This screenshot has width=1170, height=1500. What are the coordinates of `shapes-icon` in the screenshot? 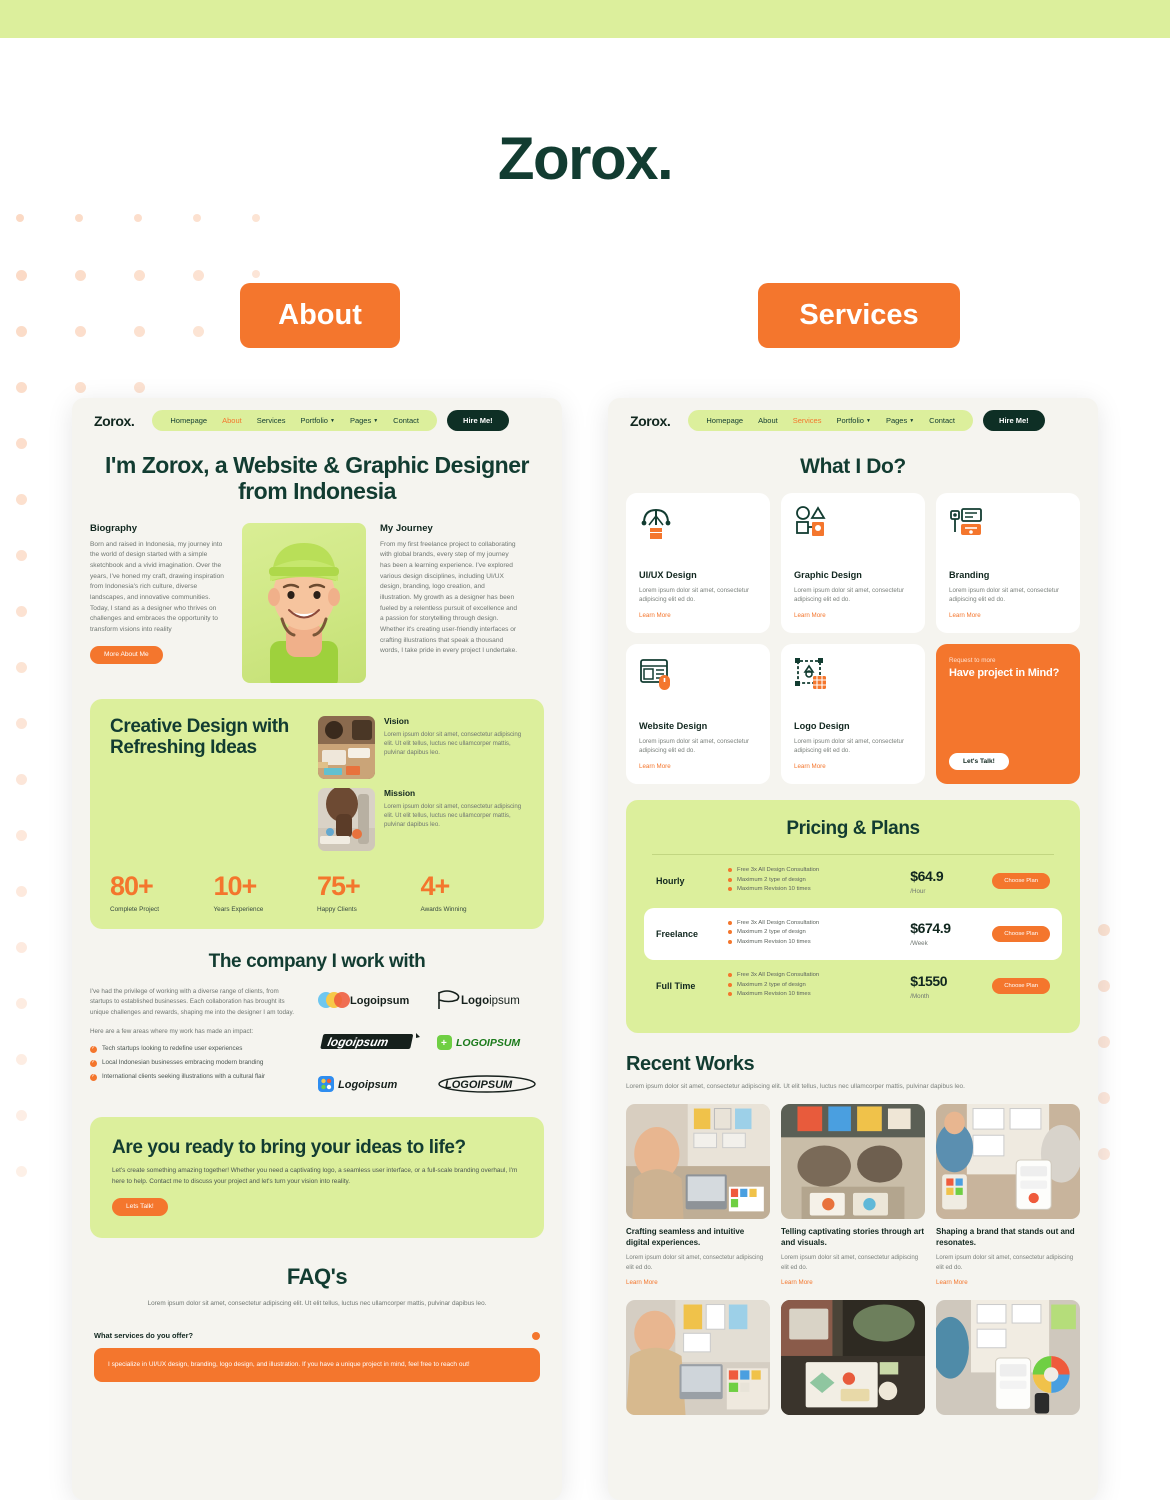 It's located at (853, 530).